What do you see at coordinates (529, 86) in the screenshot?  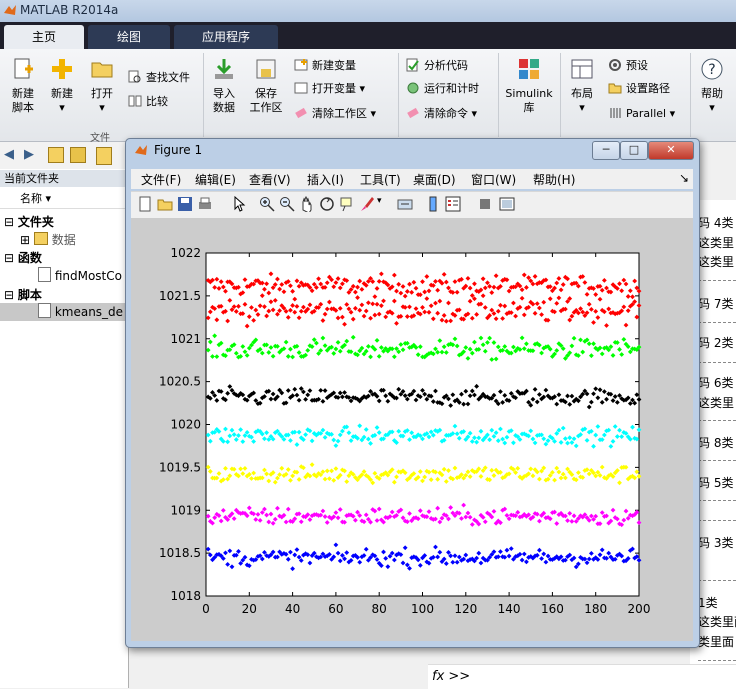 I see `simulink-library-button: Simulink 库` at bounding box center [529, 86].